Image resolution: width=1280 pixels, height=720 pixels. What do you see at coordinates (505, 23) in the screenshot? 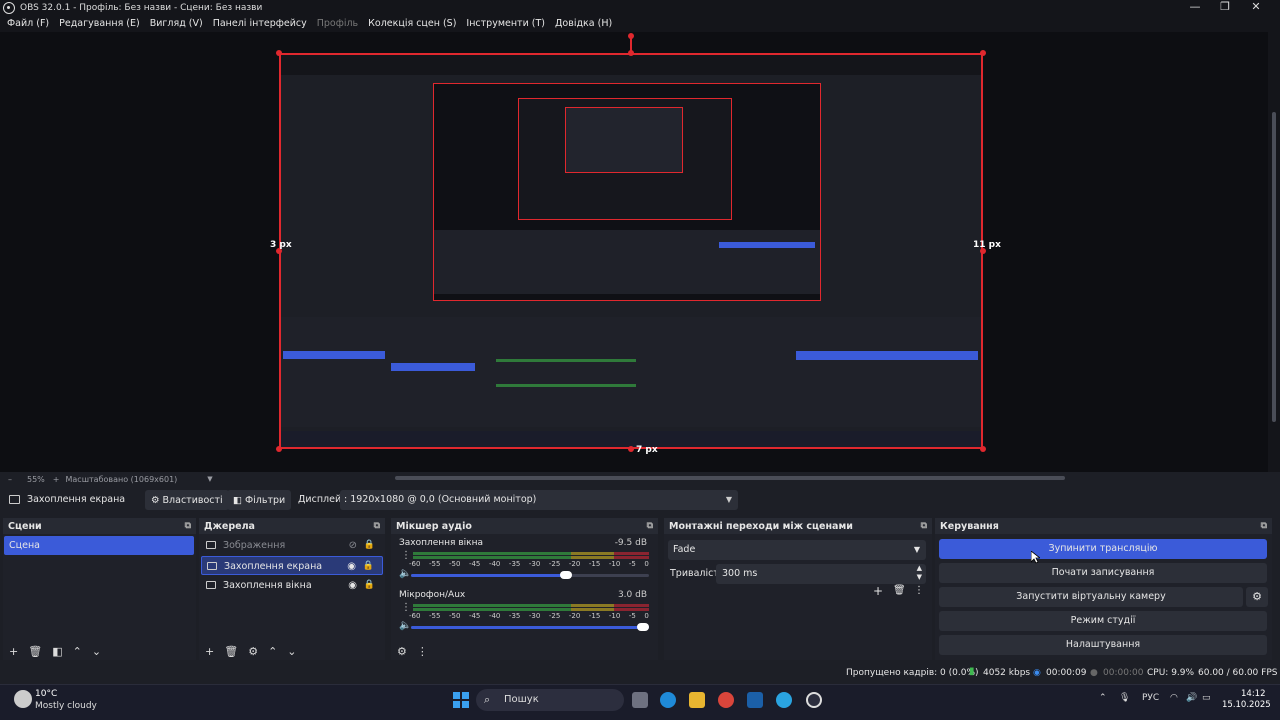
I see `menu-tools: Інструменти (T)` at bounding box center [505, 23].